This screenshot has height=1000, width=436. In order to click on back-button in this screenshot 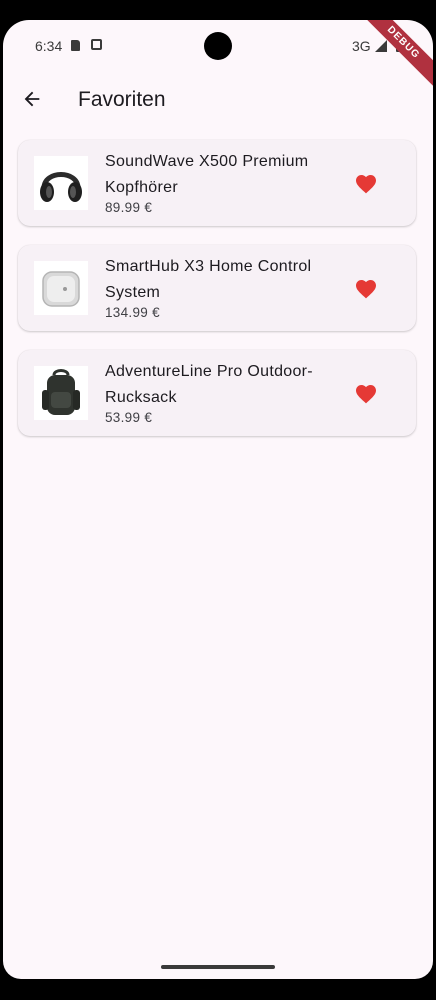, I will do `click(32, 99)`.